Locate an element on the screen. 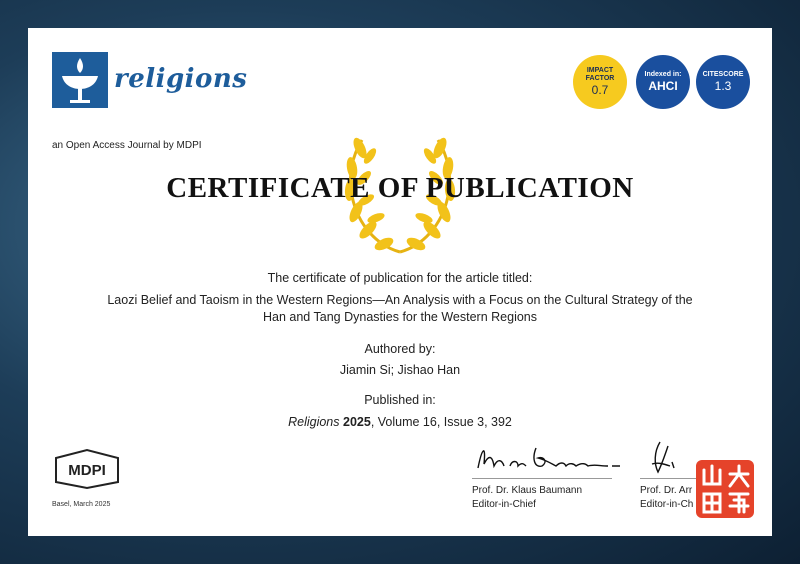 The image size is (800, 564). journal-name: religions is located at coordinates (181, 79).